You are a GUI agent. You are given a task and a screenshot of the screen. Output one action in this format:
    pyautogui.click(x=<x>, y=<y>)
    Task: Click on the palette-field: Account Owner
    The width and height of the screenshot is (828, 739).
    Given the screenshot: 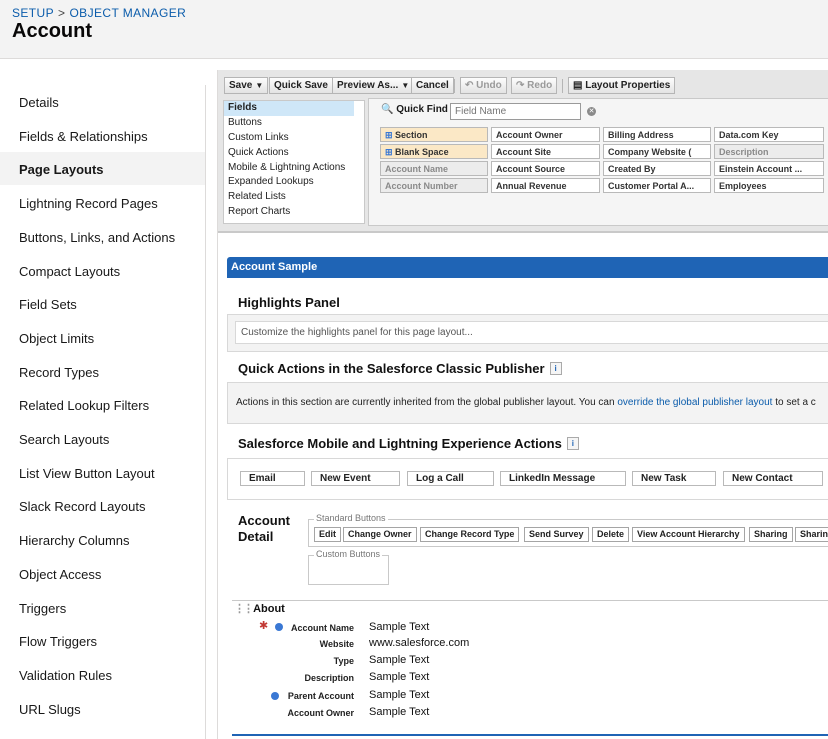 What is the action you would take?
    pyautogui.click(x=545, y=134)
    